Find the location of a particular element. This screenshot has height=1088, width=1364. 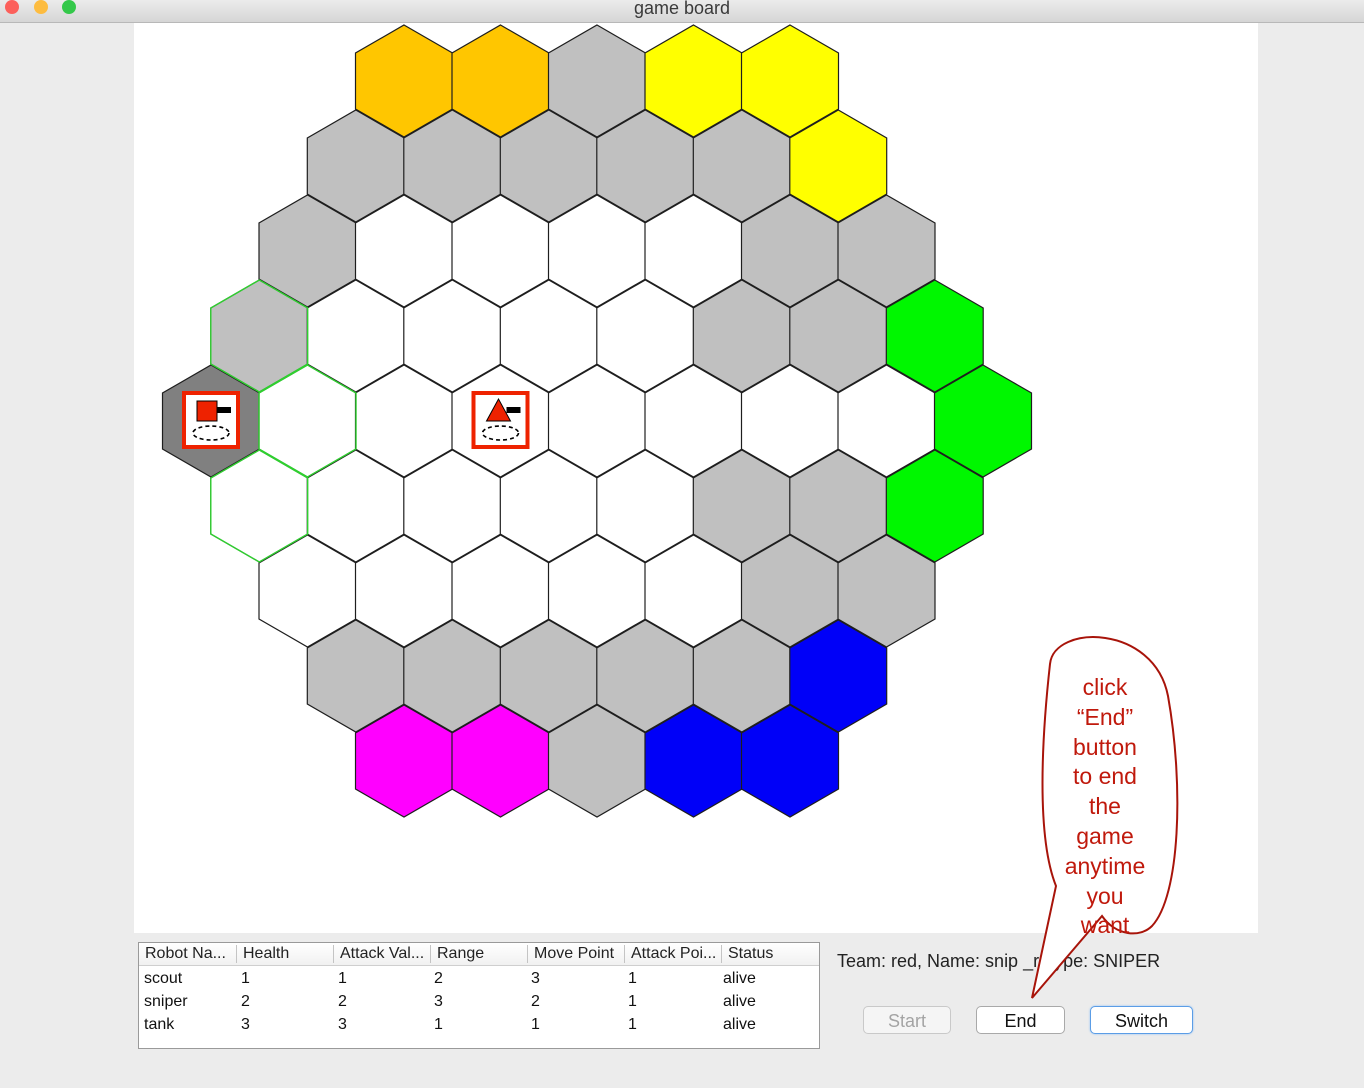

cell-move-point: 3 is located at coordinates (535, 978).